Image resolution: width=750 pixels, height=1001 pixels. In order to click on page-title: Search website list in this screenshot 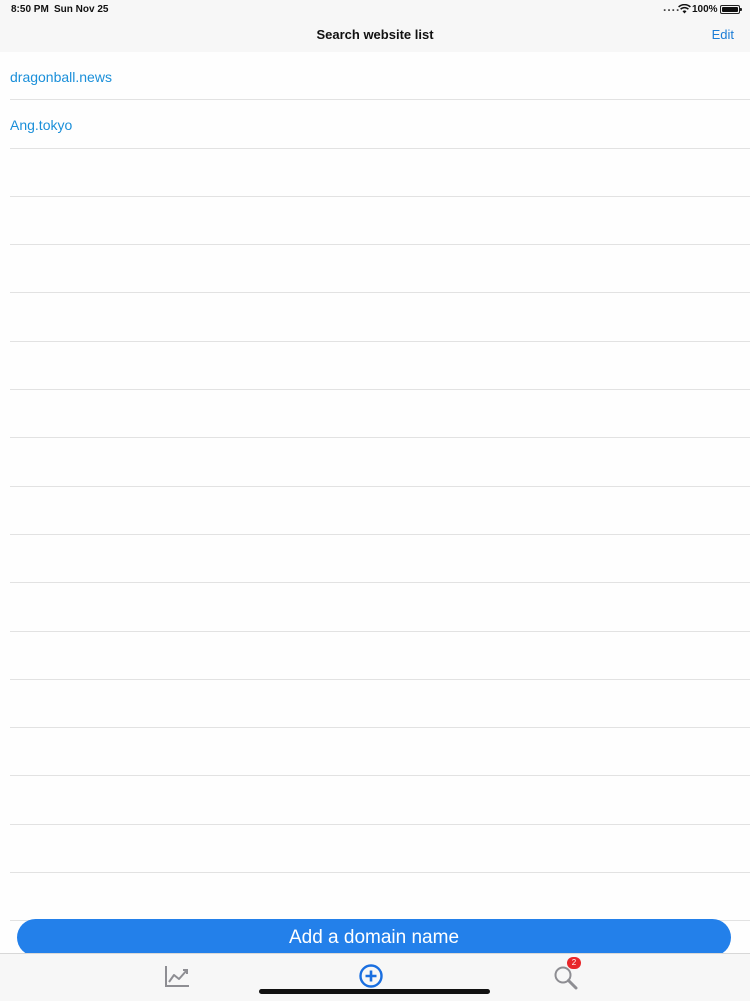, I will do `click(375, 34)`.